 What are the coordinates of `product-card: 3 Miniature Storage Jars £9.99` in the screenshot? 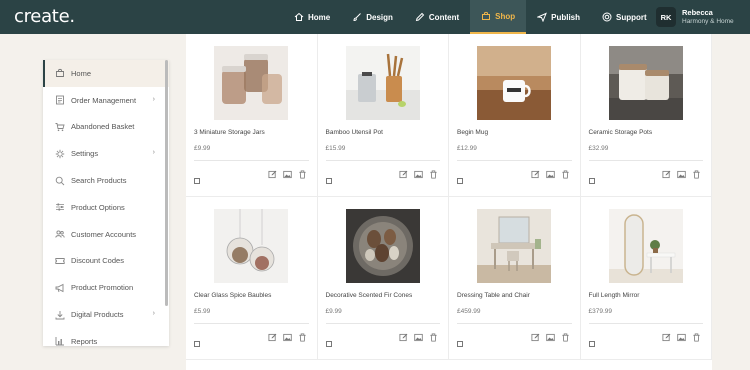 It's located at (252, 115).